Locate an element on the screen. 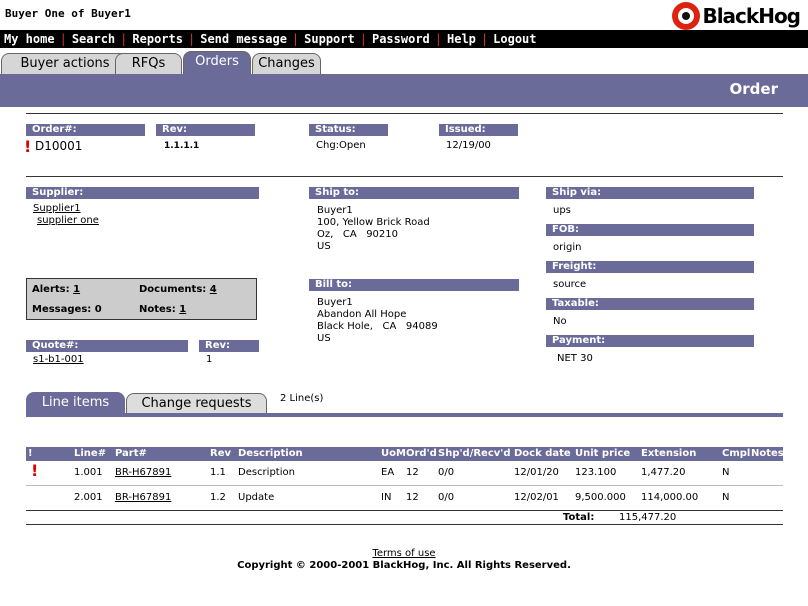 The width and height of the screenshot is (808, 606). window-title: Buyer One of Buyer1 is located at coordinates (68, 13).